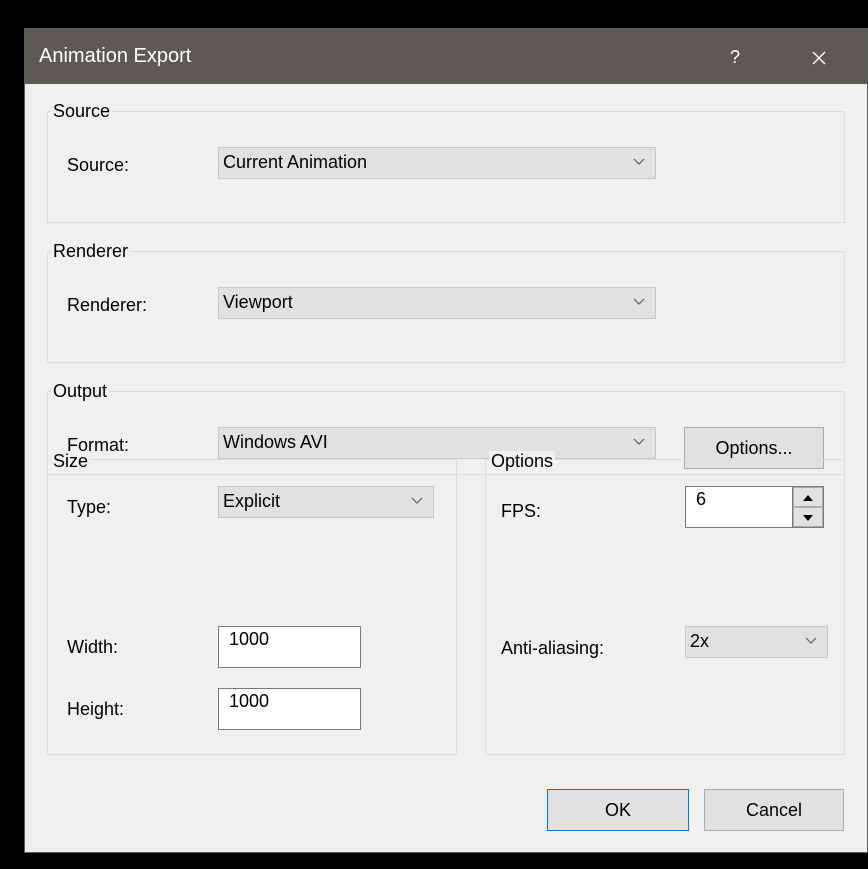 The height and width of the screenshot is (869, 868). Describe the element at coordinates (553, 648) in the screenshot. I see `anti-aliasing-label: Anti-aliasing:` at that location.